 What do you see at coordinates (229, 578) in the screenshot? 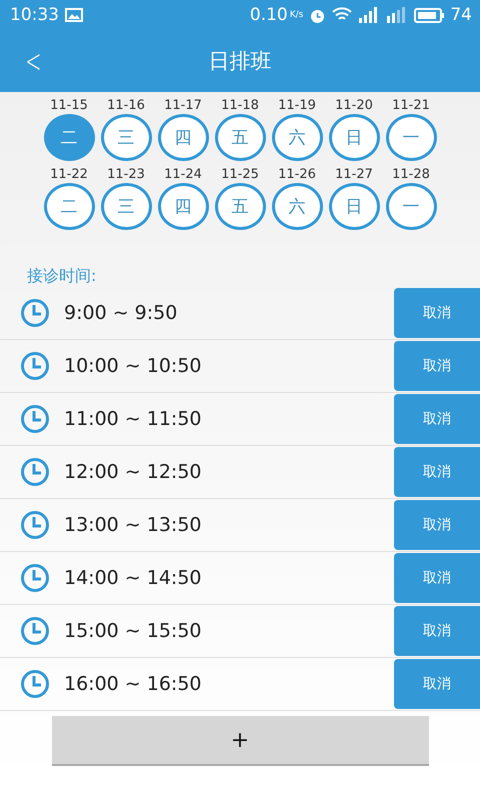
I see `time-slot: 14:00 ~ 14:50` at bounding box center [229, 578].